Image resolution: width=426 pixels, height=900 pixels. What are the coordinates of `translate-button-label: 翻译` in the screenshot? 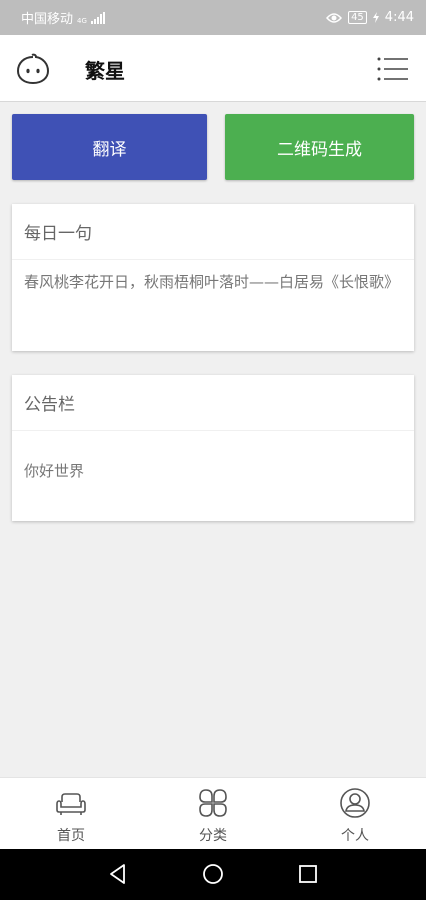 It's located at (109, 149).